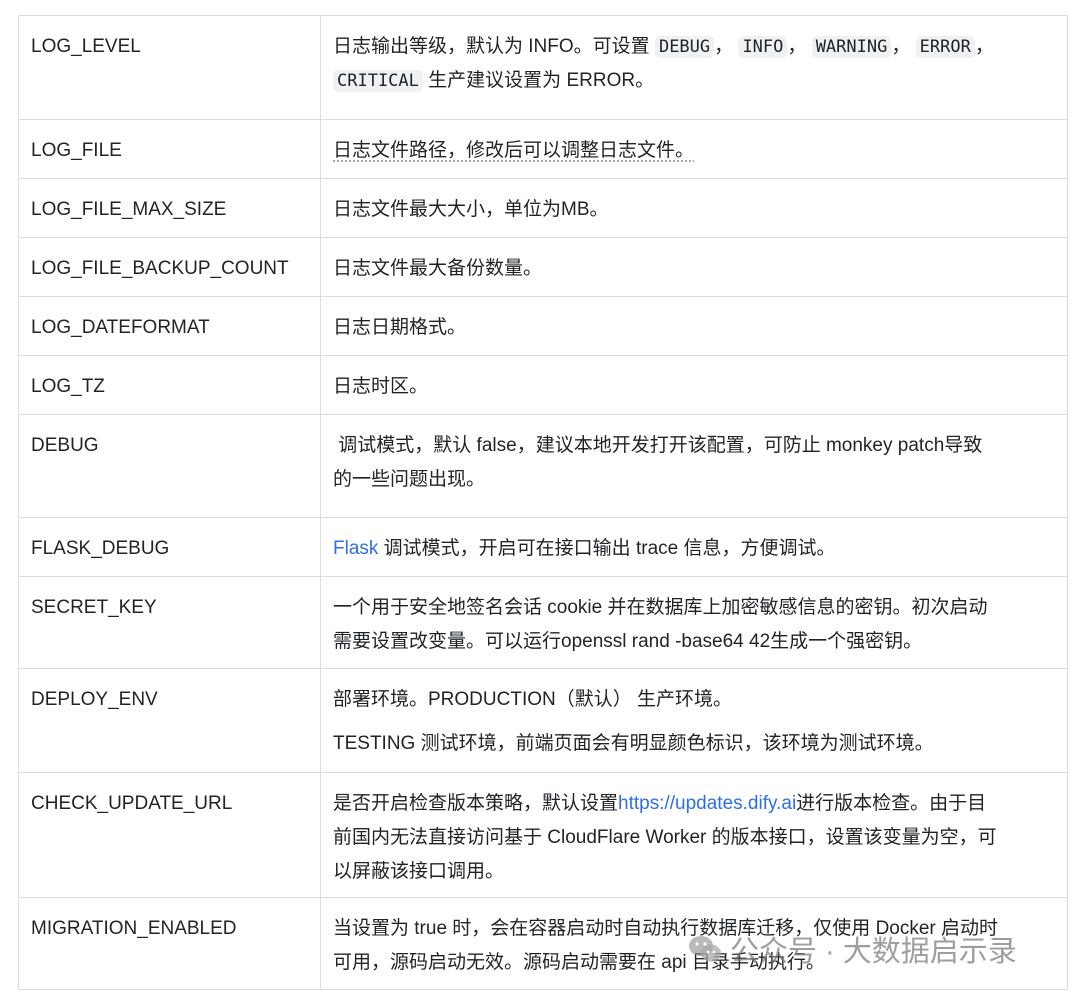 The width and height of the screenshot is (1080, 996). What do you see at coordinates (694, 326) in the screenshot?
I see `config-description: 日志日期格式。` at bounding box center [694, 326].